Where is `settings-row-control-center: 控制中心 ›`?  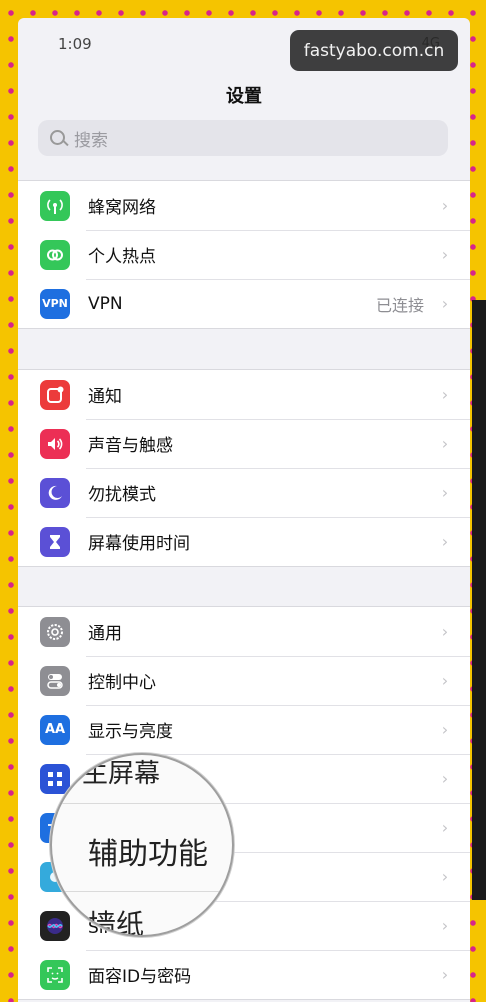
settings-row-control-center: 控制中心 › is located at coordinates (244, 680).